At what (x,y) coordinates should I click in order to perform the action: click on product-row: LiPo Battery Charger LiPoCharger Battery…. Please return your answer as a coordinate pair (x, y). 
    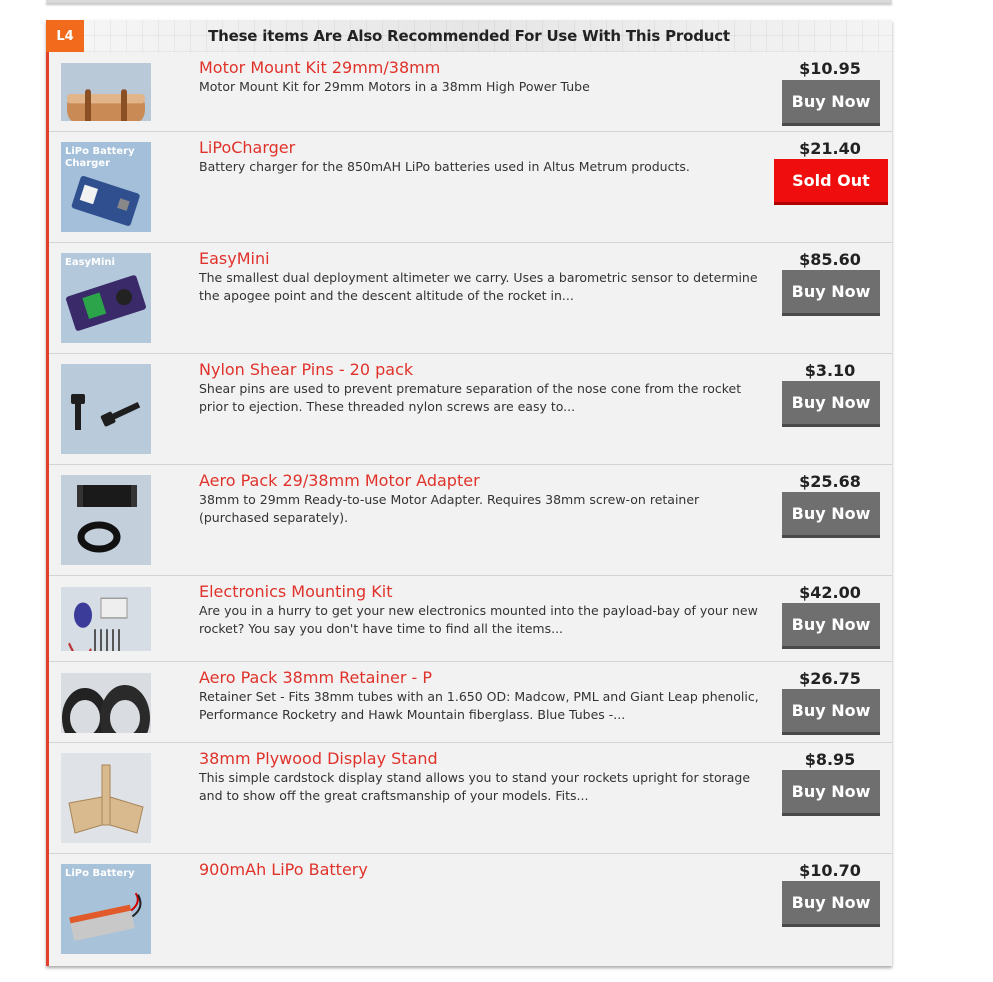
    Looking at the image, I should click on (470, 186).